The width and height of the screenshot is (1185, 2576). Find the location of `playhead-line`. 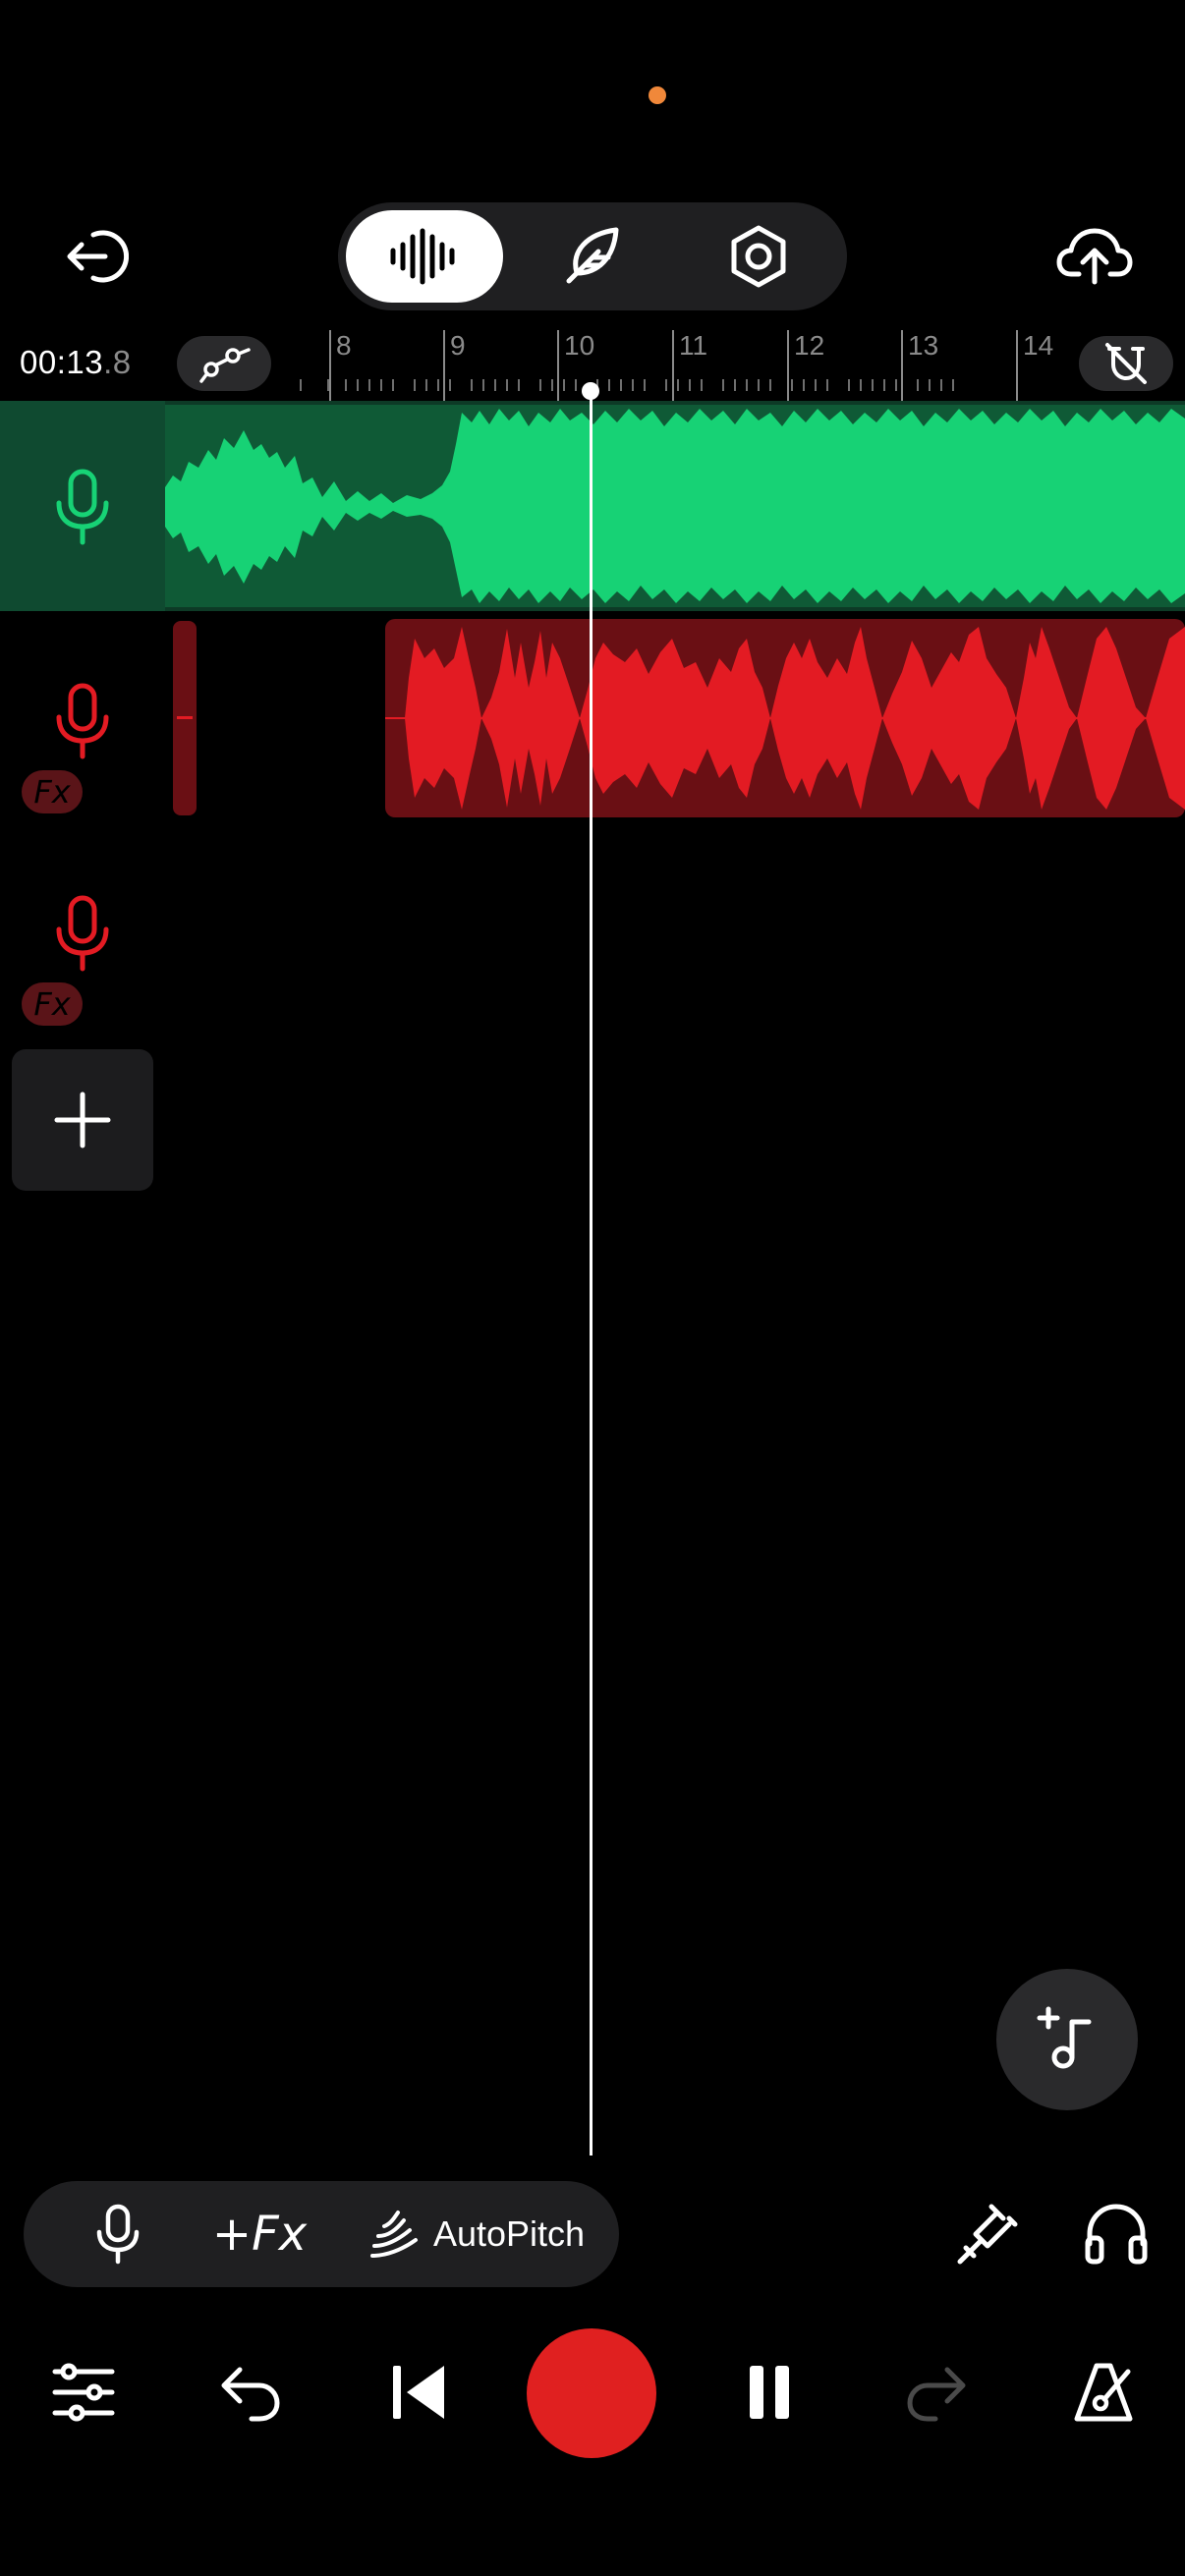

playhead-line is located at coordinates (591, 1273).